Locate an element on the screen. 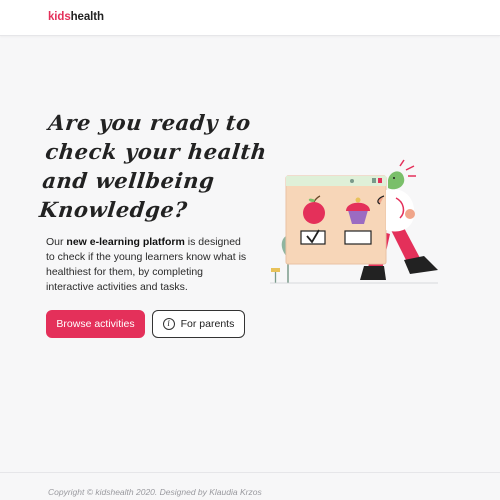 The image size is (500, 500). info-icon: i is located at coordinates (168, 324).